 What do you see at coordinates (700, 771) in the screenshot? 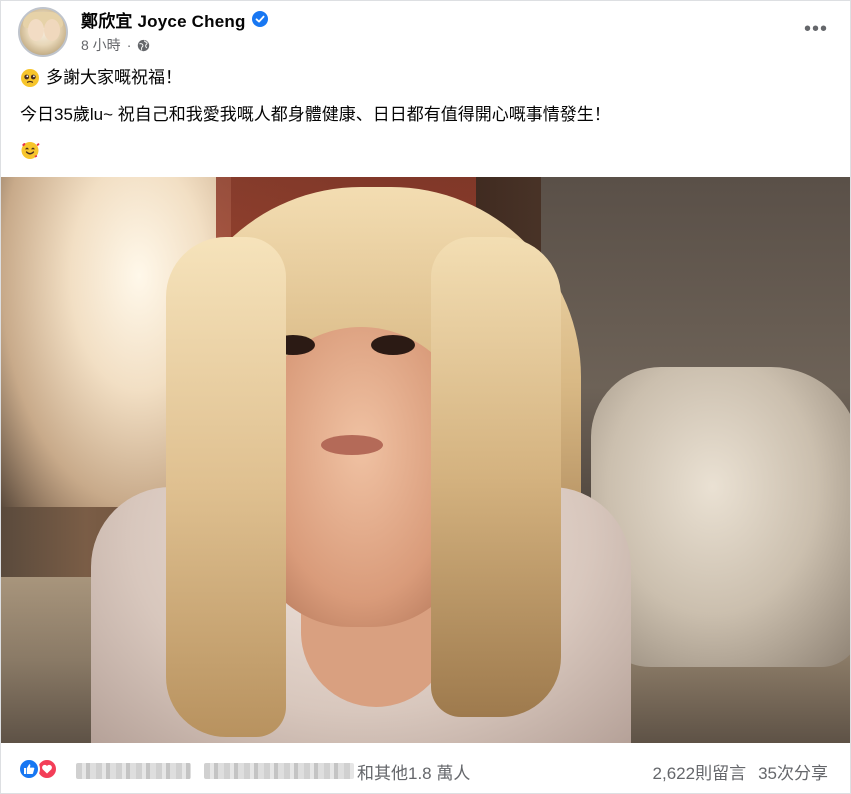
I see `comments-count: 2,622則留言` at bounding box center [700, 771].